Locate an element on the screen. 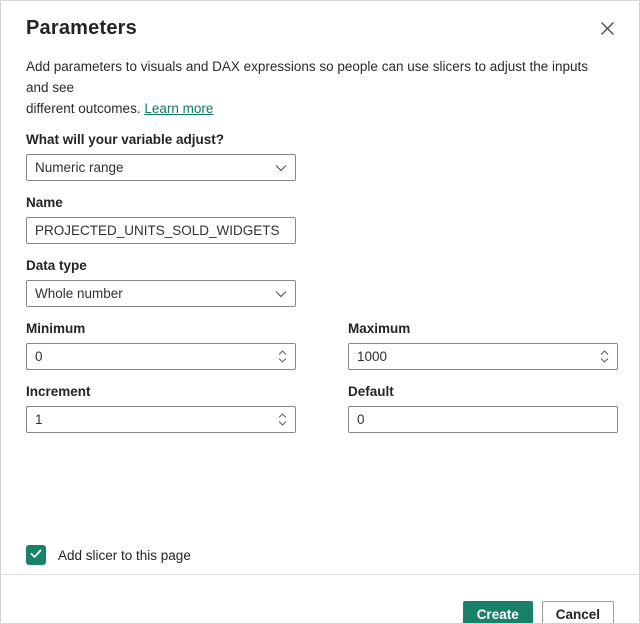 This screenshot has width=640, height=624. checkmark-icon is located at coordinates (36, 555).